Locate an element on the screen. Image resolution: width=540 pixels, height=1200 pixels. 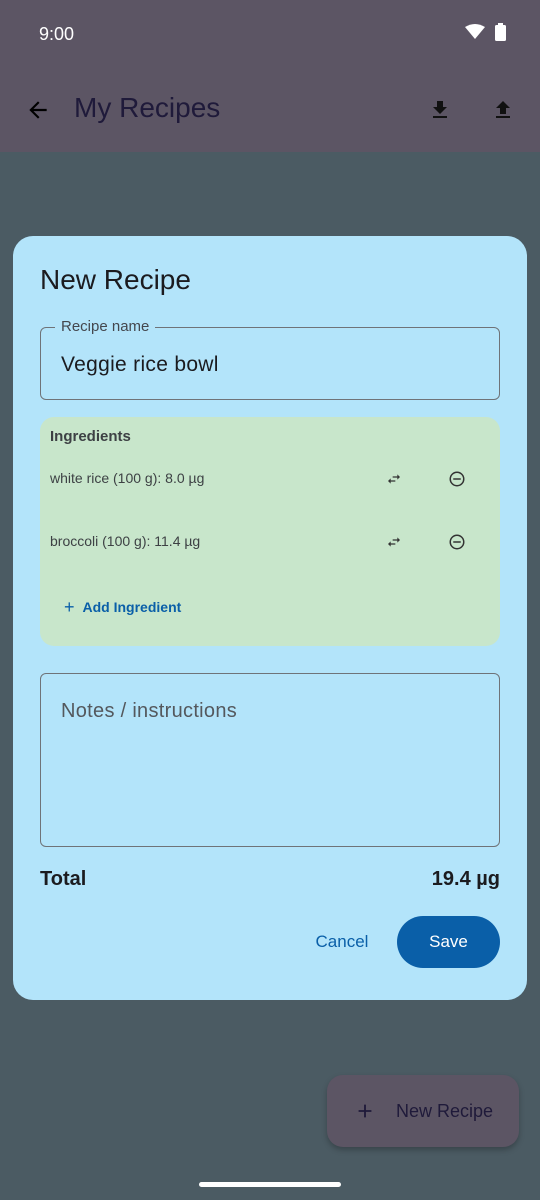
gesture-nav-handle is located at coordinates (270, 1184).